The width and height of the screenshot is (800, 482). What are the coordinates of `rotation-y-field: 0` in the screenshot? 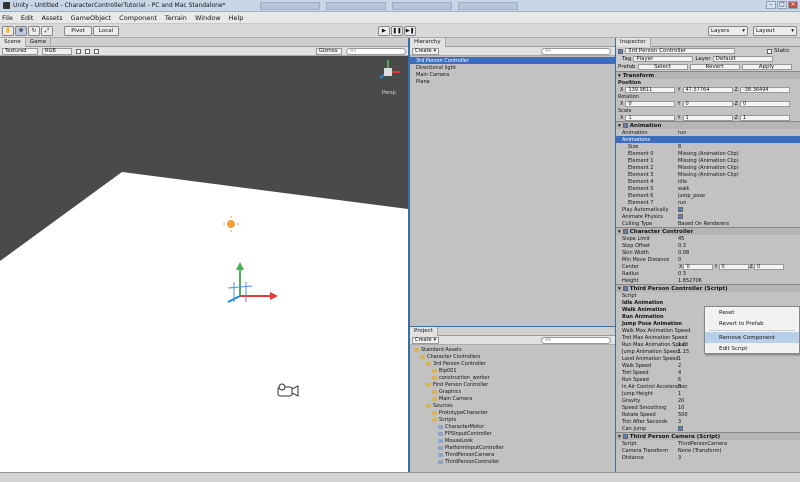 It's located at (707, 103).